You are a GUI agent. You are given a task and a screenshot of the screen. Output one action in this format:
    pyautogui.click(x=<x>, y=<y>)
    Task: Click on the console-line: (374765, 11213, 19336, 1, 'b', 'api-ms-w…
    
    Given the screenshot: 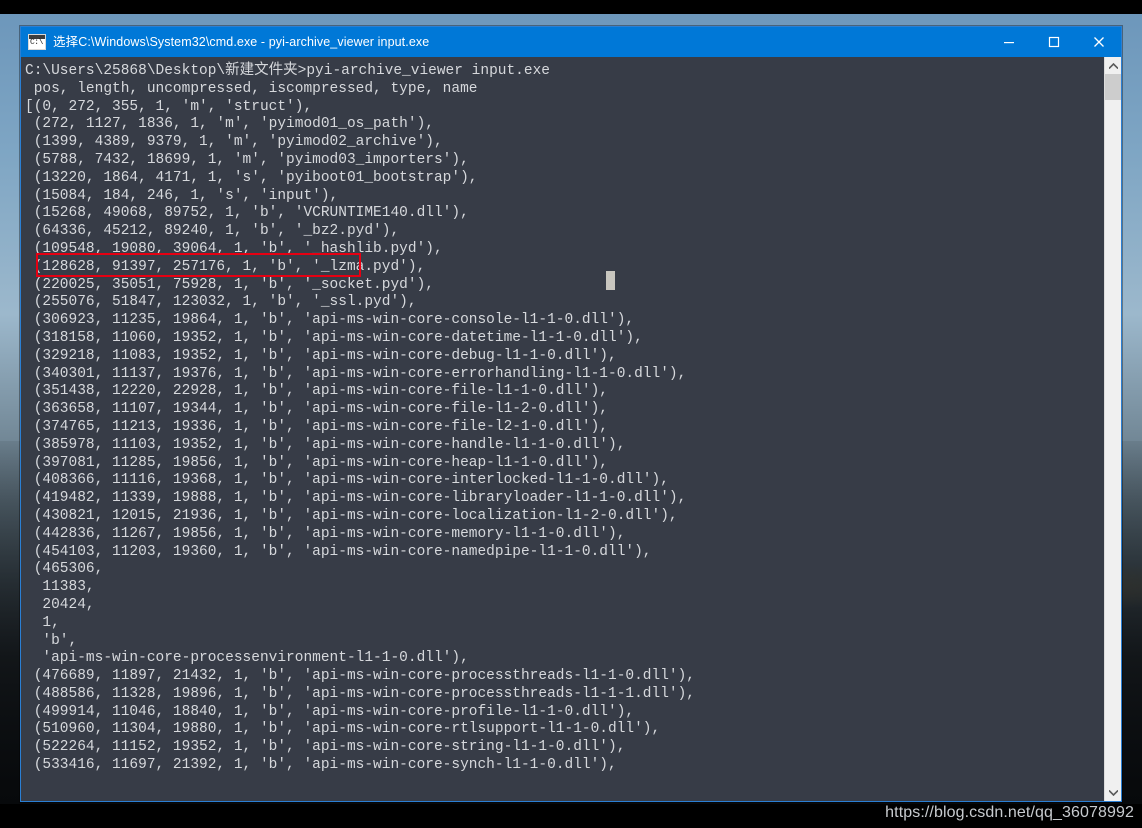 What is the action you would take?
    pyautogui.click(x=316, y=426)
    